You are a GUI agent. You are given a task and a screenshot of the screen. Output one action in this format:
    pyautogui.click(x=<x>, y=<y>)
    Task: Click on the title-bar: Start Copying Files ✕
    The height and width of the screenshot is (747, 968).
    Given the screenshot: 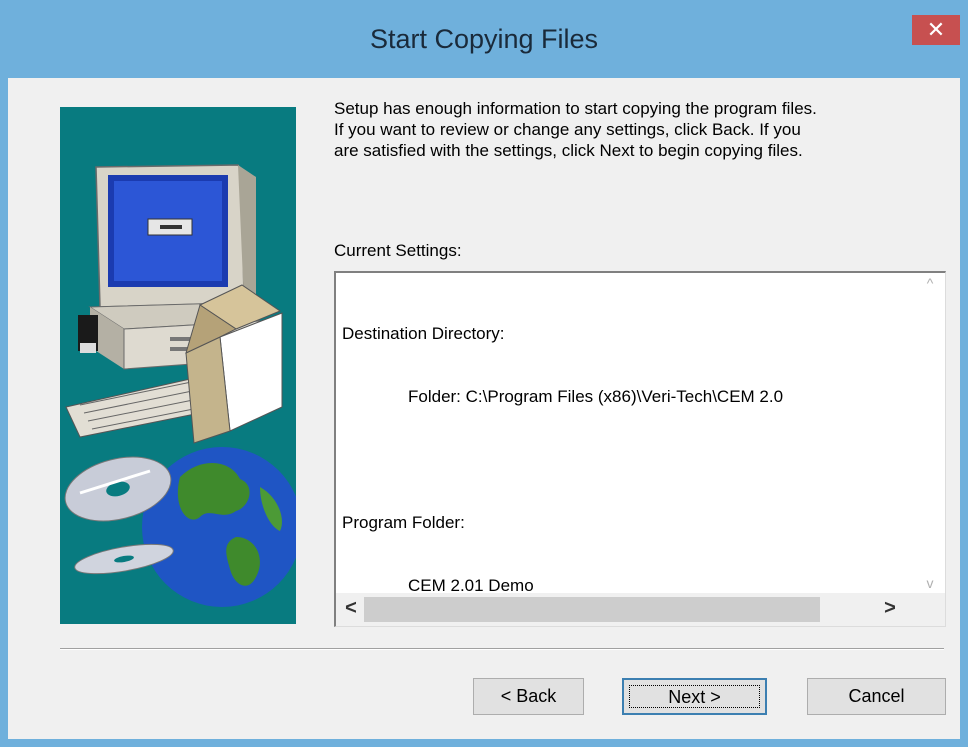 What is the action you would take?
    pyautogui.click(x=484, y=39)
    